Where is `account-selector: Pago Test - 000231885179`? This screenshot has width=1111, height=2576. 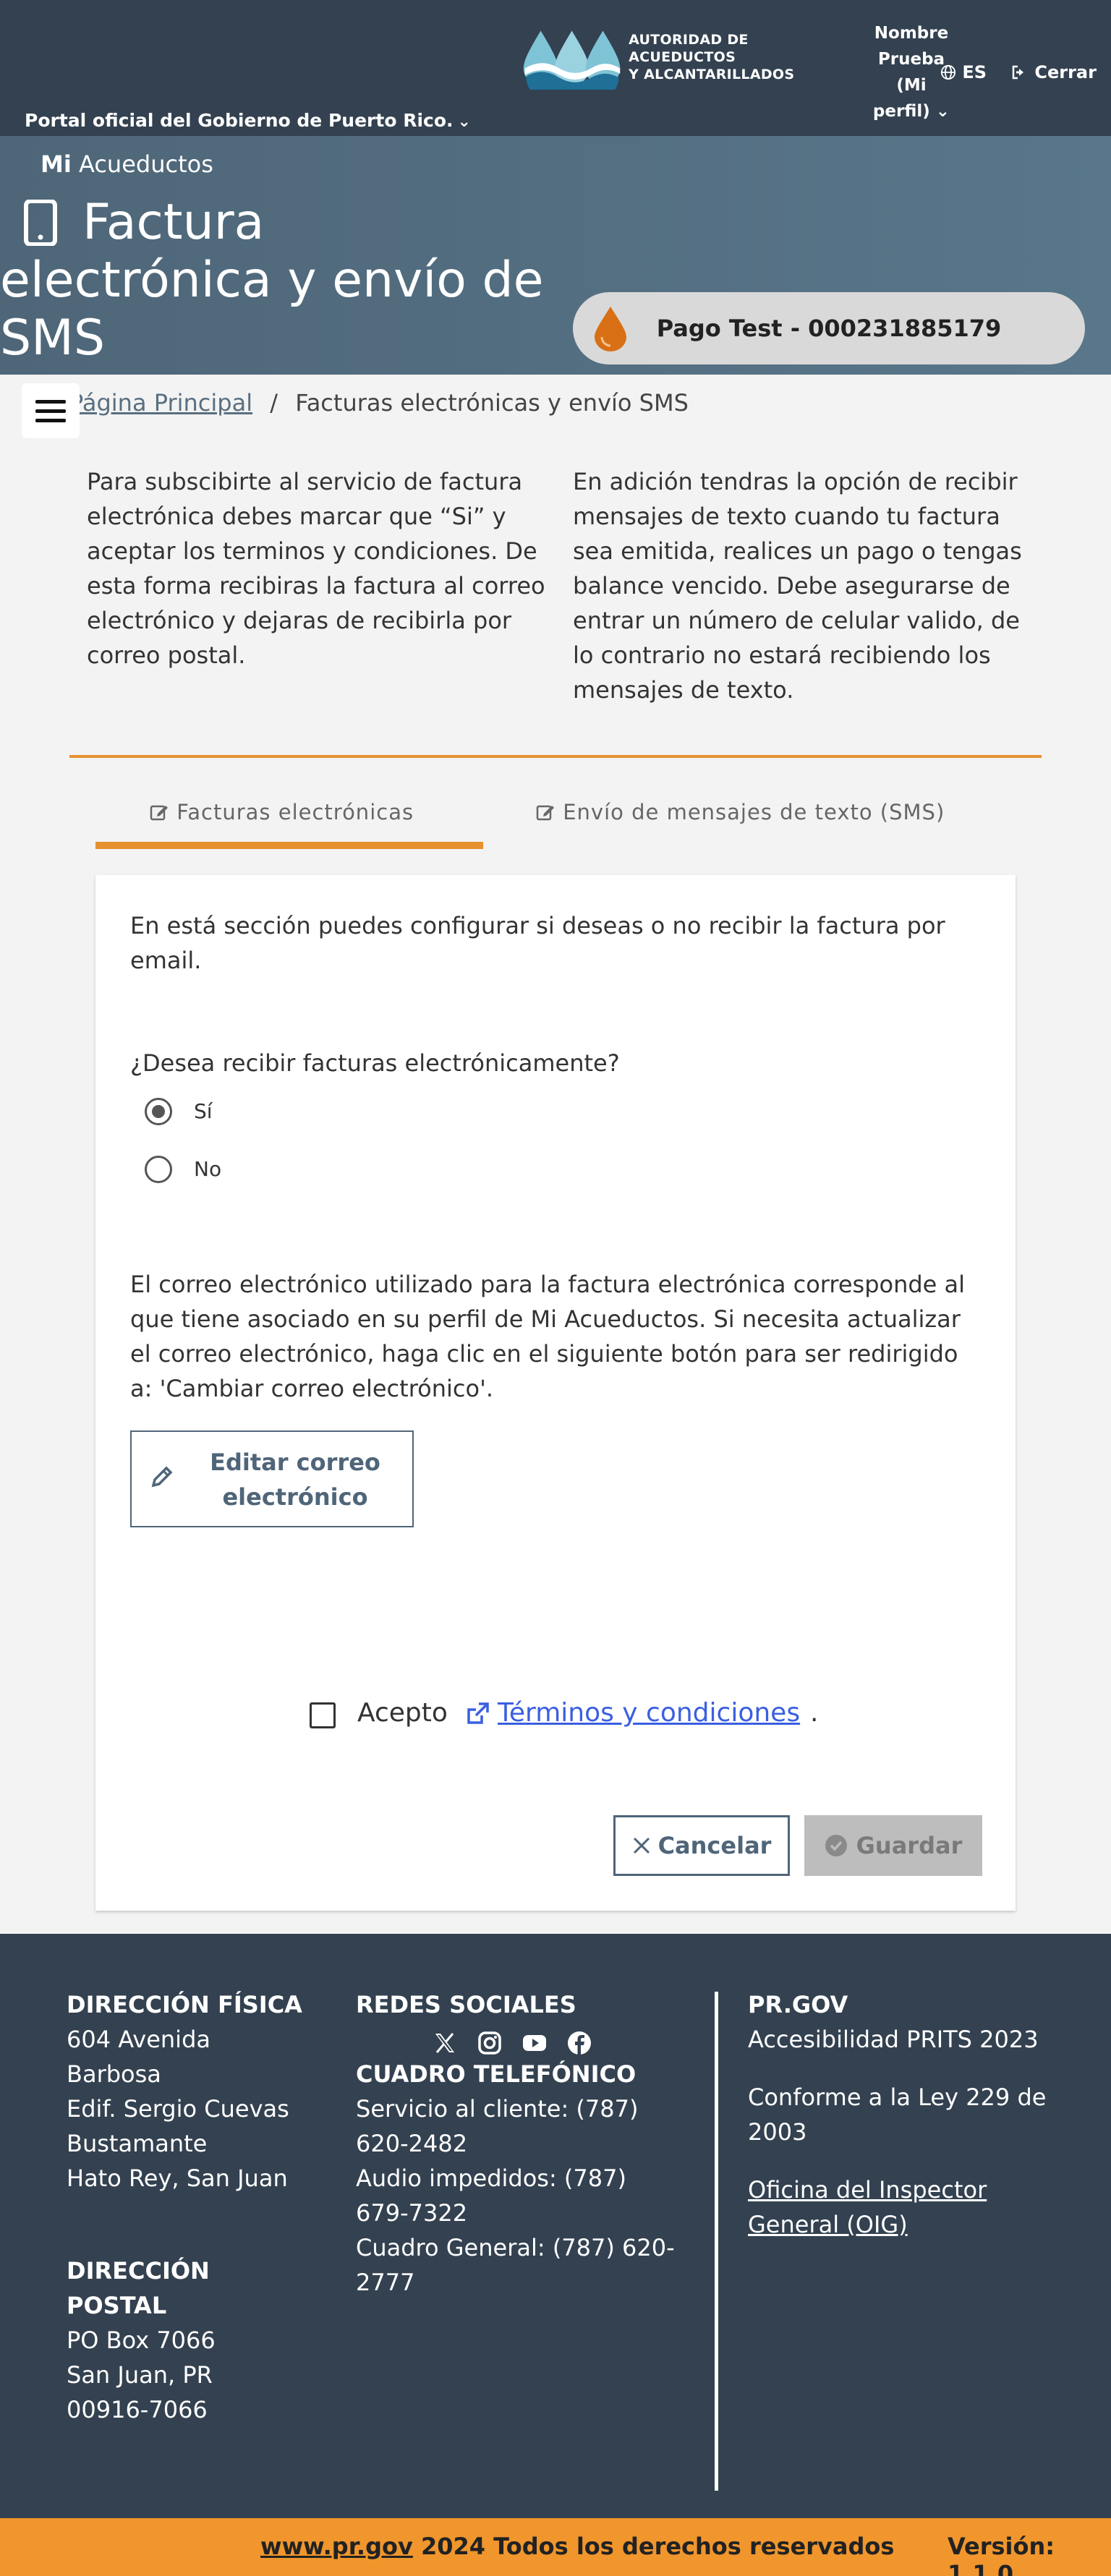 account-selector: Pago Test - 000231885179 is located at coordinates (829, 328).